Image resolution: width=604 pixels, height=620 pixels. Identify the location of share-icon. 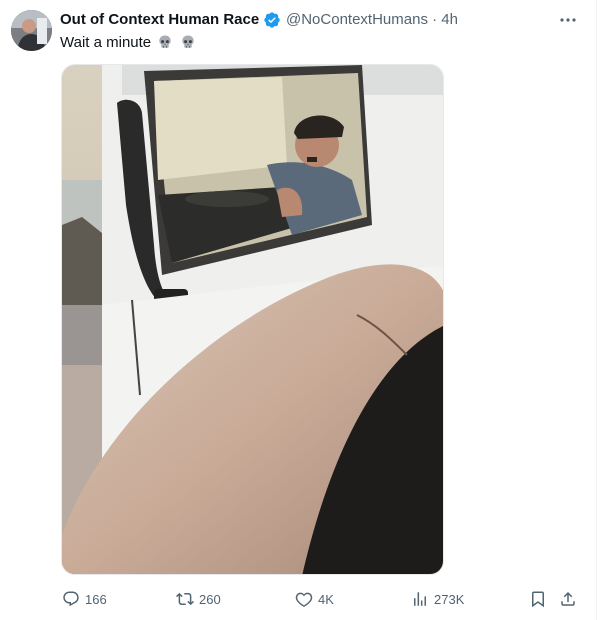
(568, 598).